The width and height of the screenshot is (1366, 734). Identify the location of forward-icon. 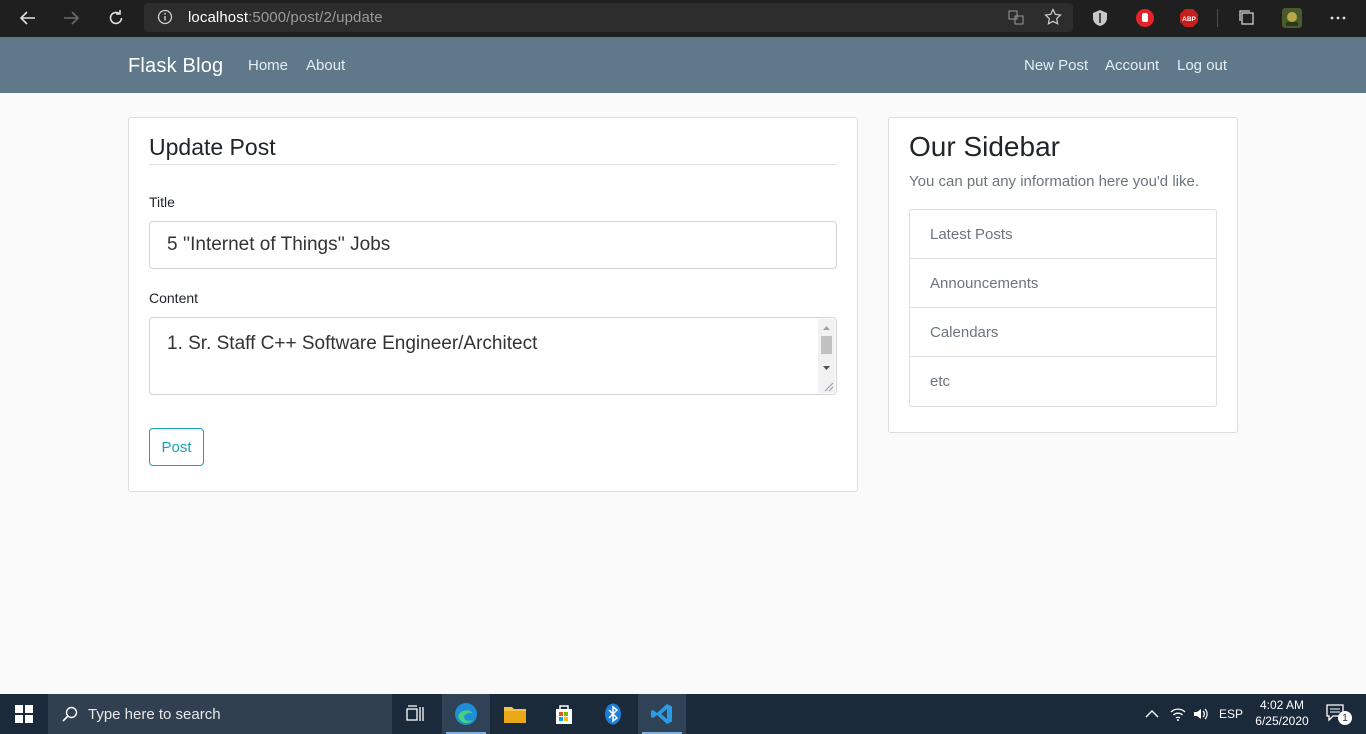
(71, 18).